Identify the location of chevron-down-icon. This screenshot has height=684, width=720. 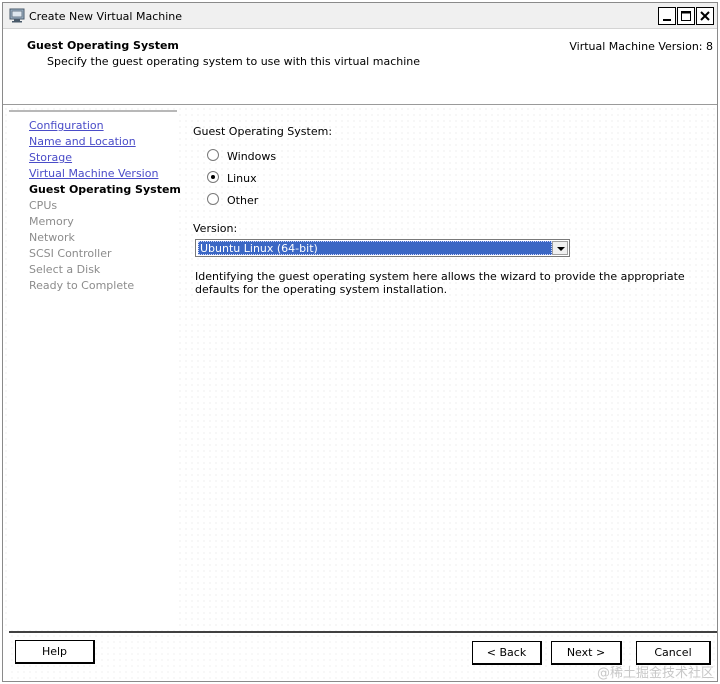
(560, 248).